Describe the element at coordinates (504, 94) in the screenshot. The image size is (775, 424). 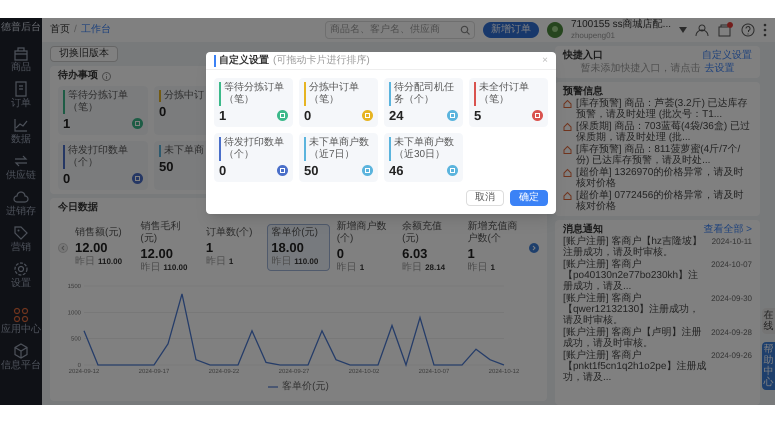
I see `card-label: 未全付订单（笔）` at that location.